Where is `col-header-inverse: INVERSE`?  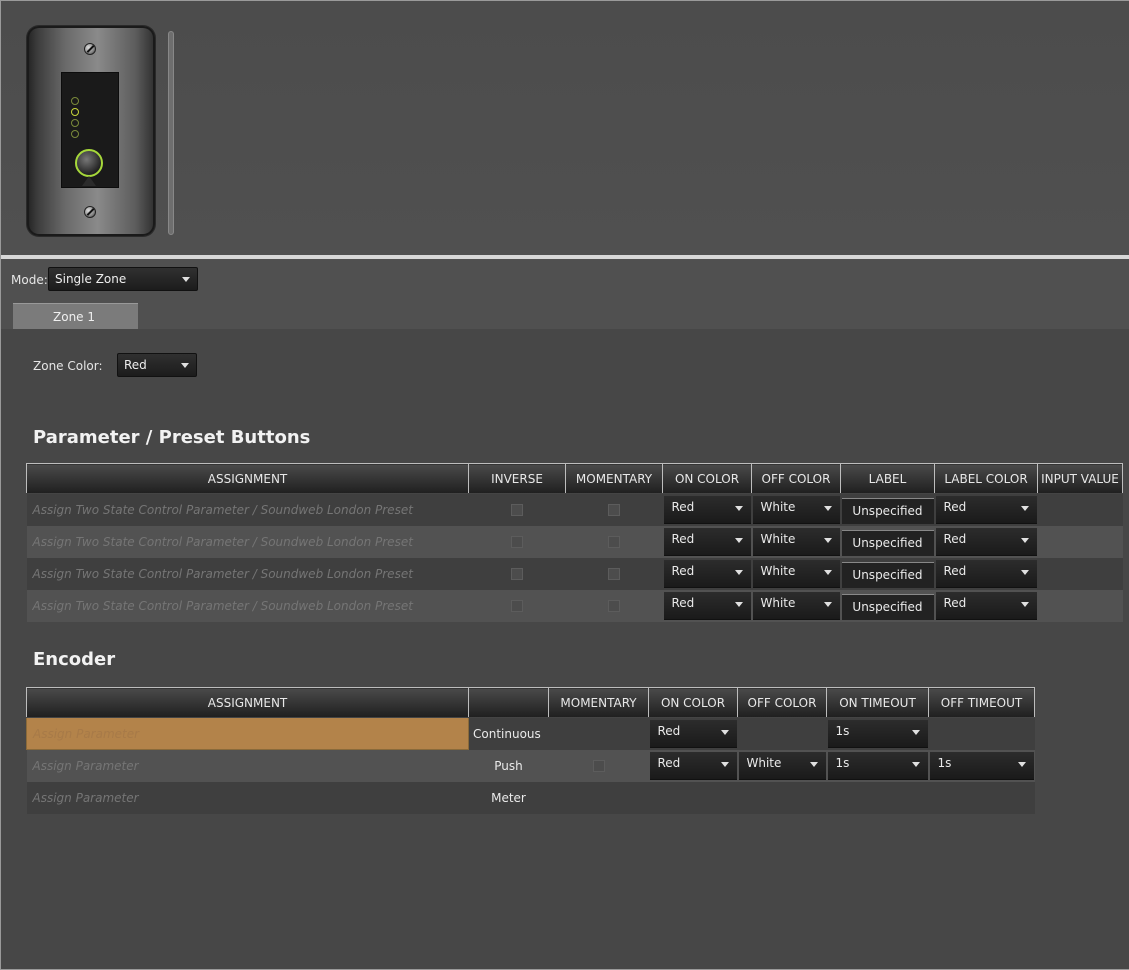
col-header-inverse: INVERSE is located at coordinates (517, 478).